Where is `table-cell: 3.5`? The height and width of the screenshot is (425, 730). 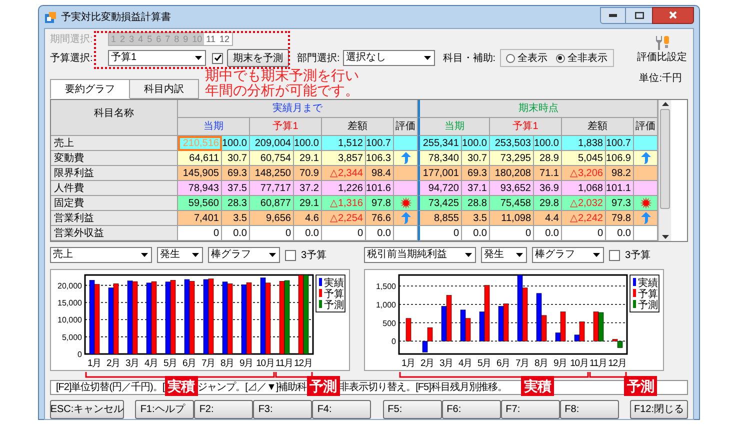 table-cell: 3.5 is located at coordinates (476, 218).